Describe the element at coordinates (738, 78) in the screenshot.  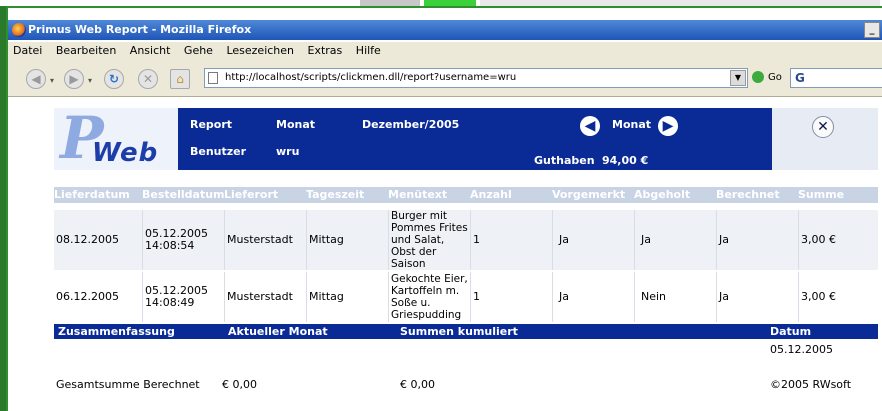
I see `url-dropdown-icon: ▼` at that location.